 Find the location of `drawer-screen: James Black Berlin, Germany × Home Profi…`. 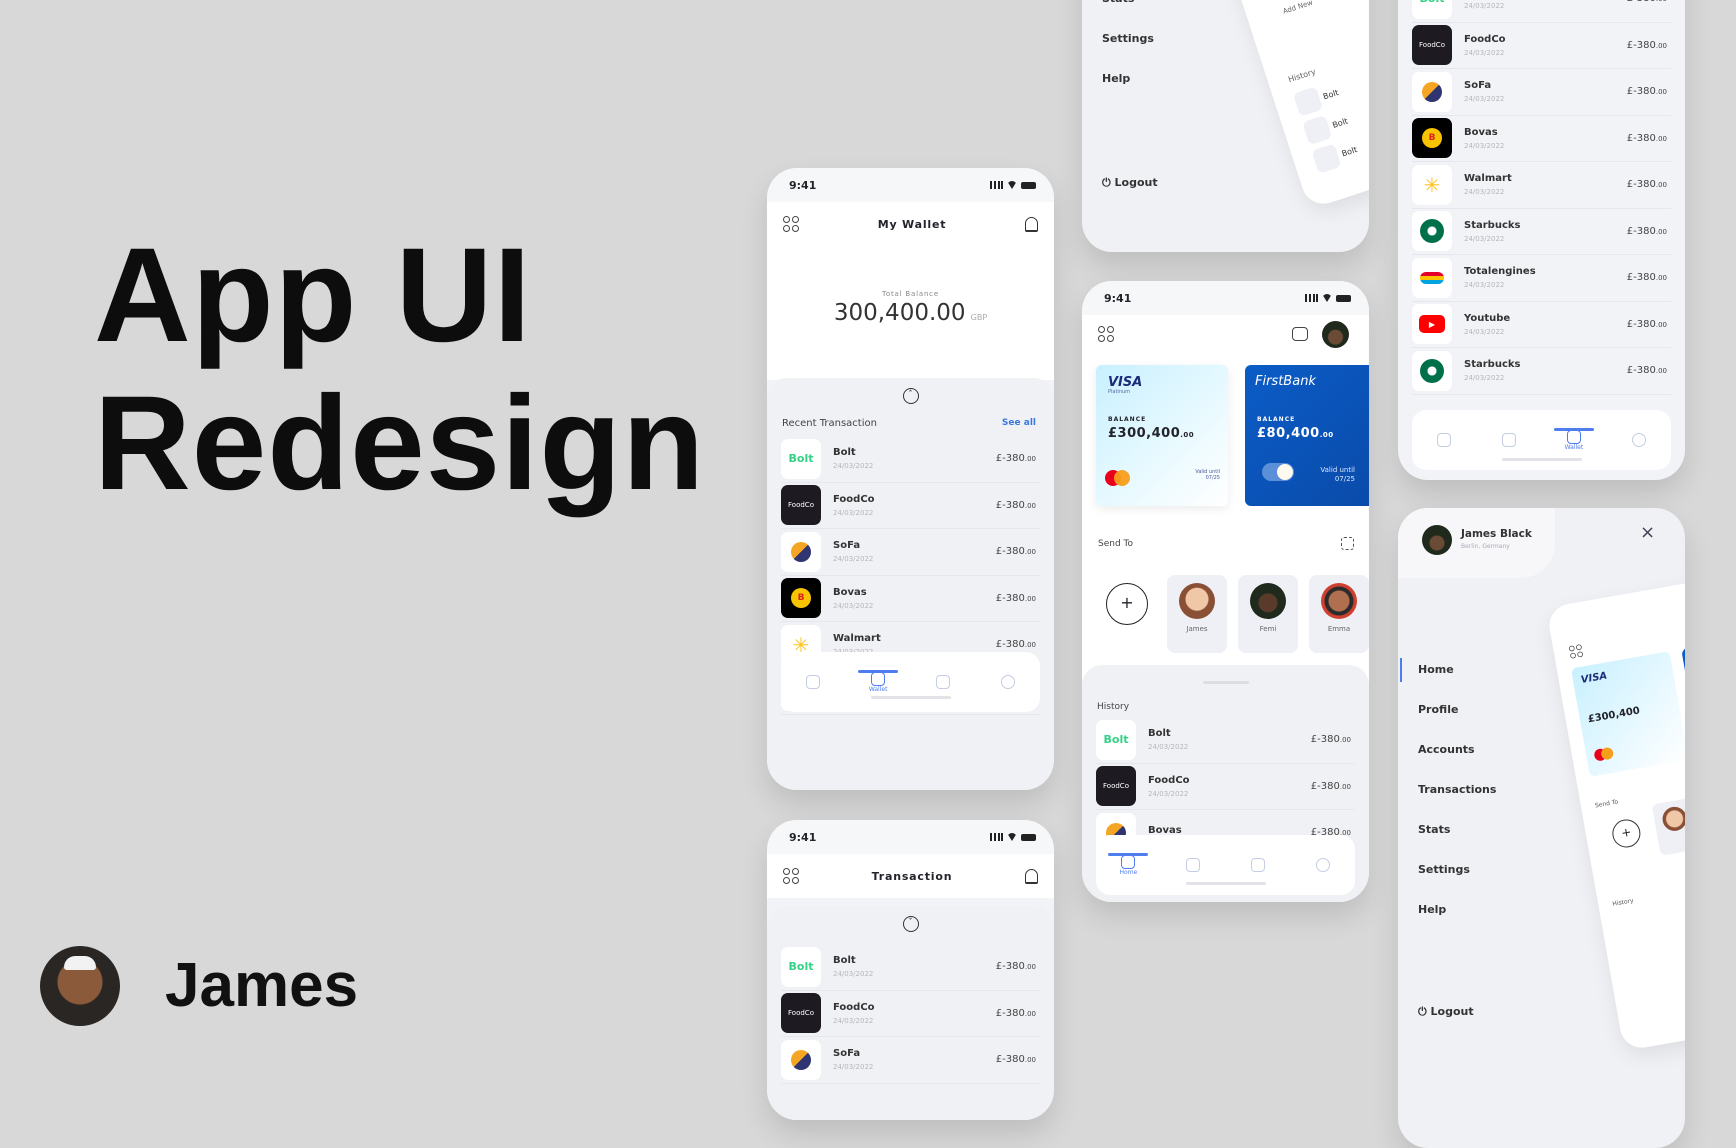

drawer-screen: James Black Berlin, Germany × Home Profi… is located at coordinates (1541, 828).